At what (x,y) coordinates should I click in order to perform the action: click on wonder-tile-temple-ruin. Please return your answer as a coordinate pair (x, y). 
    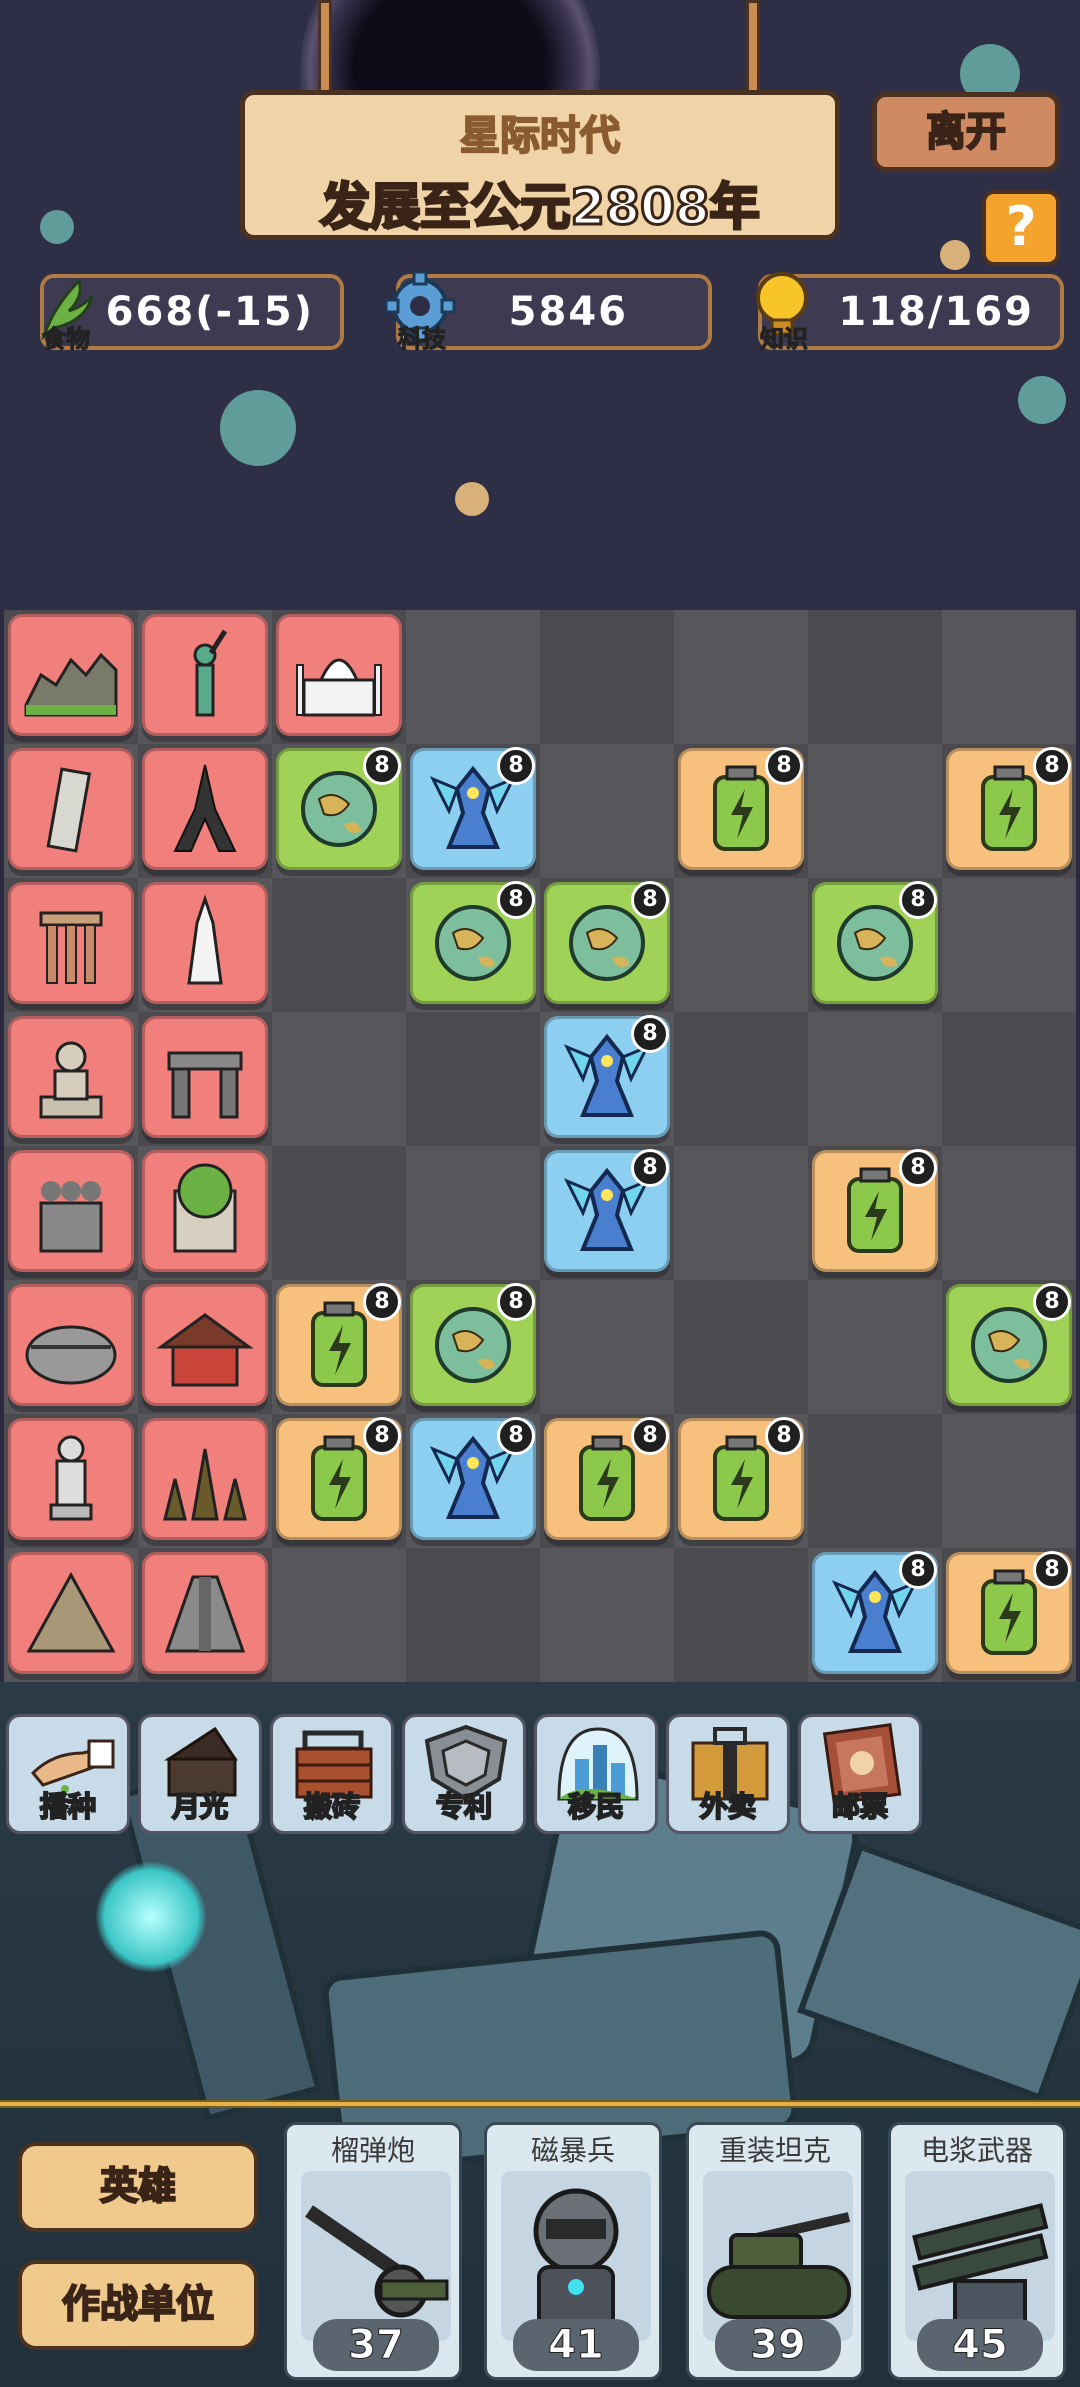
    Looking at the image, I should click on (71, 943).